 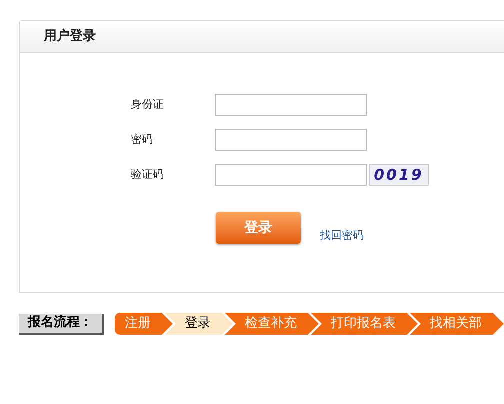 I want to click on field-label: 密码, so click(x=142, y=140).